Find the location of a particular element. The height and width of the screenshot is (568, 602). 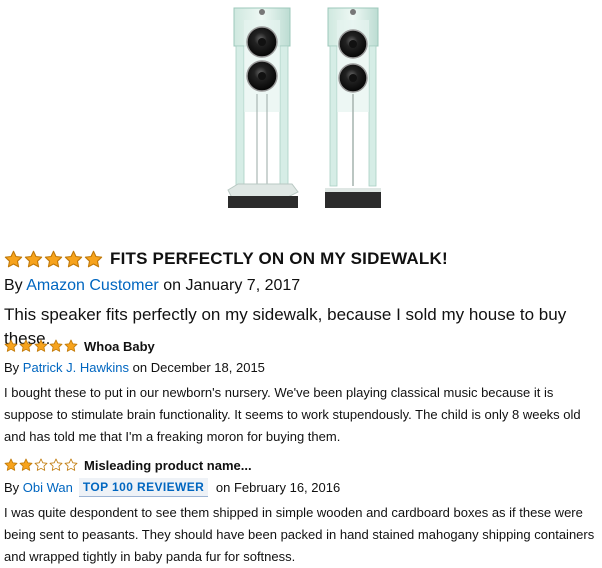

left-speaker is located at coordinates (263, 107).